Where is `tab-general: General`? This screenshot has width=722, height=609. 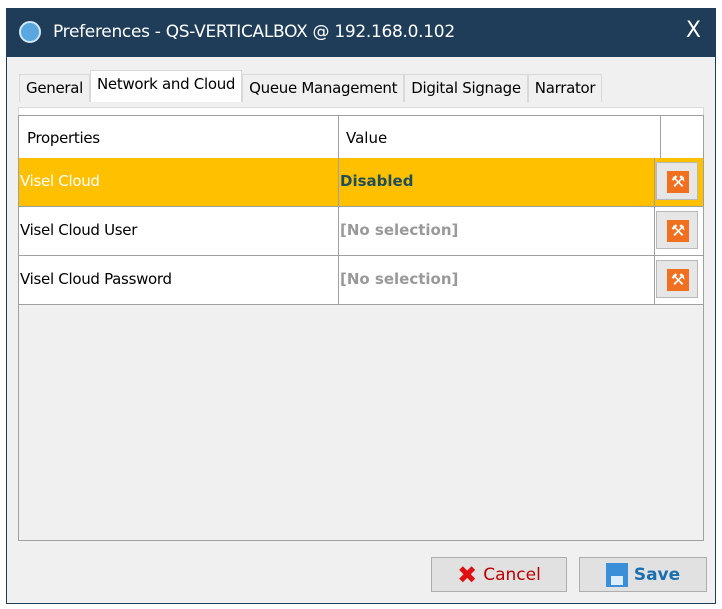
tab-general: General is located at coordinates (55, 88).